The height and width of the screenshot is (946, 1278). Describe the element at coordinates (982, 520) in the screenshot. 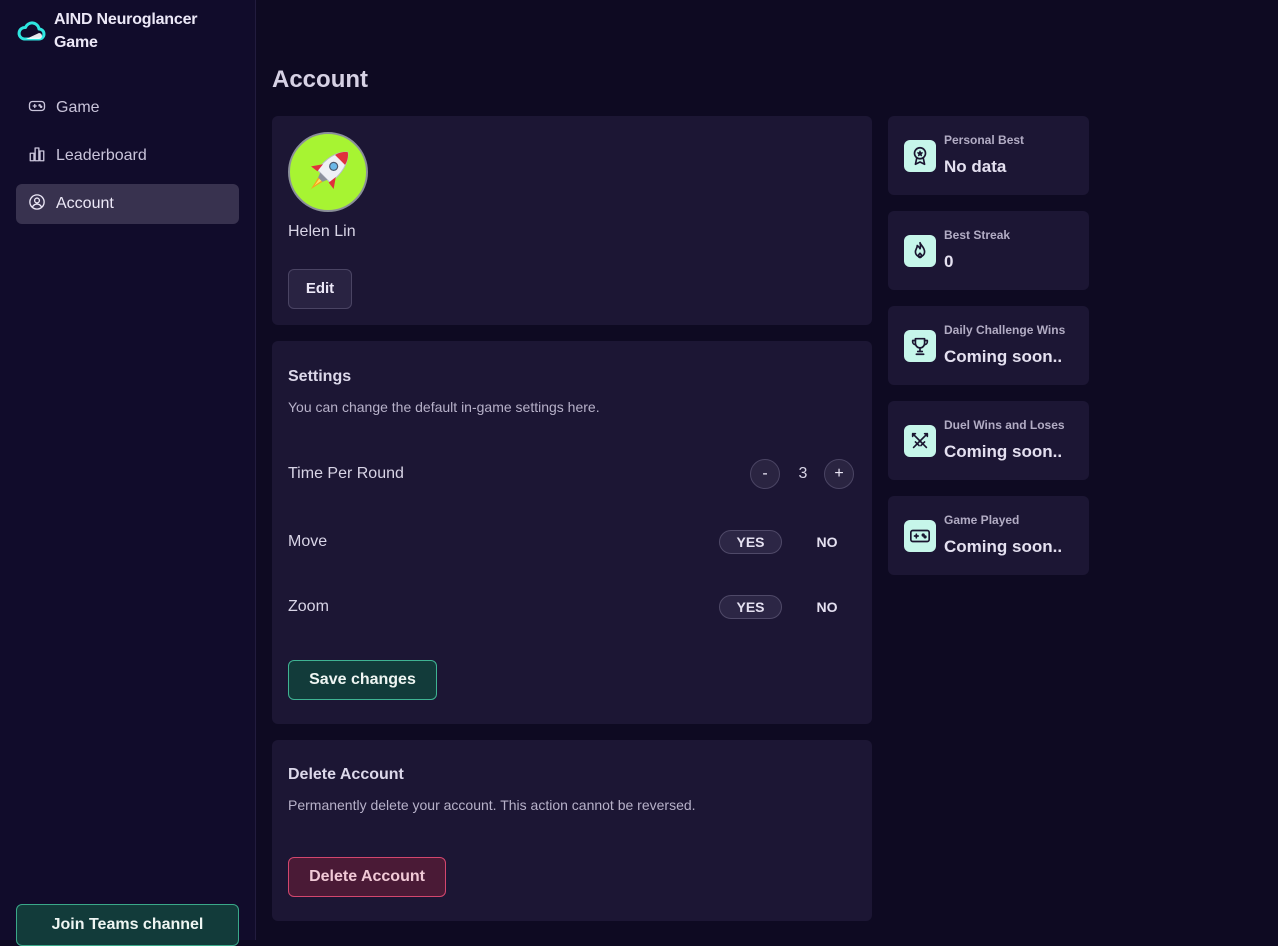

I see `stat-label: Game Played` at that location.